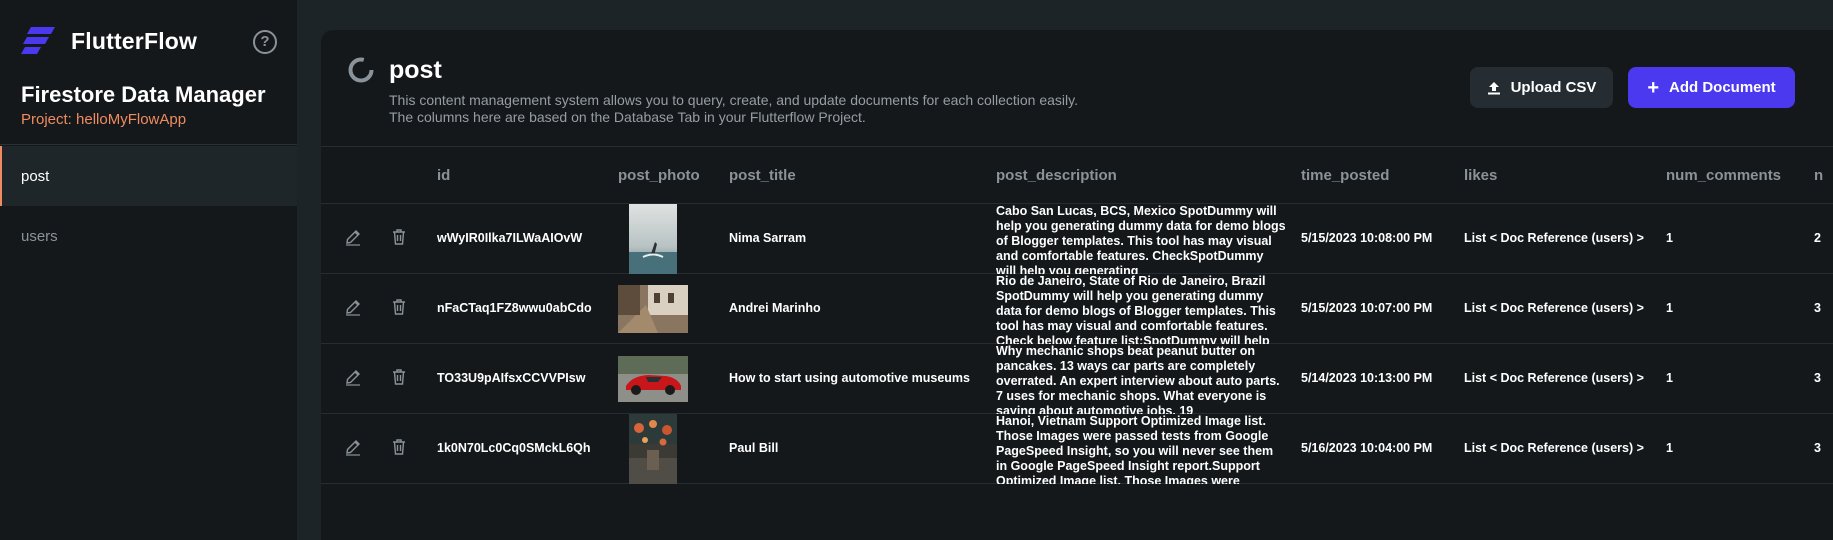 This screenshot has width=1833, height=540. I want to click on add-document-button: + Add Document, so click(1711, 87).